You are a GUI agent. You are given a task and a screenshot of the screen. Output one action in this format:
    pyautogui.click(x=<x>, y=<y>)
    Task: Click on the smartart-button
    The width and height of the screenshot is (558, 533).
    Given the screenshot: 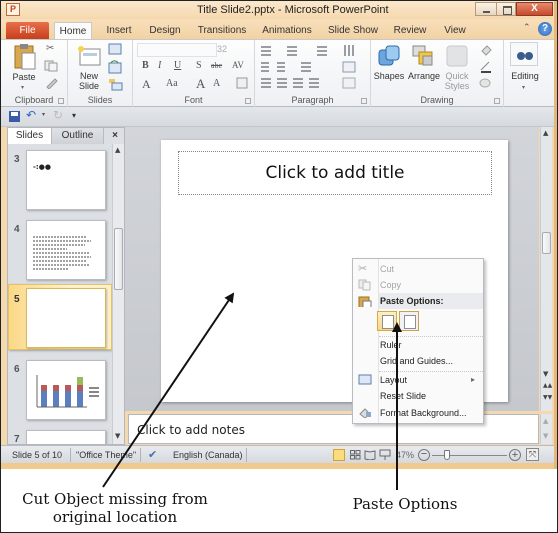 What is the action you would take?
    pyautogui.click(x=349, y=83)
    